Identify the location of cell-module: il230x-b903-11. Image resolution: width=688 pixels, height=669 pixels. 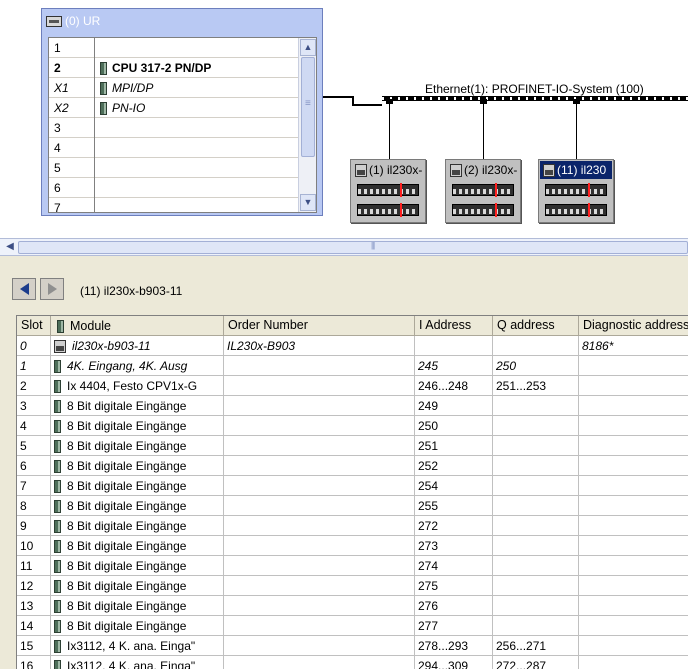
(137, 346).